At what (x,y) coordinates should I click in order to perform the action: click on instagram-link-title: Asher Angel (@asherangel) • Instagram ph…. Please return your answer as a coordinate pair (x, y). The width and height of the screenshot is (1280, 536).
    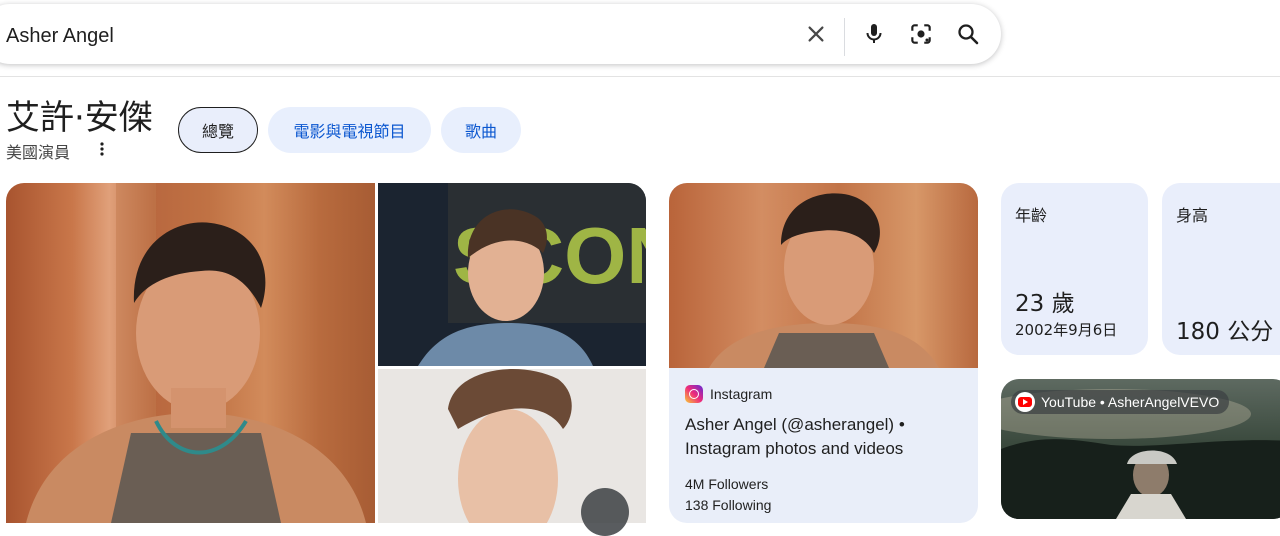
    Looking at the image, I should click on (825, 437).